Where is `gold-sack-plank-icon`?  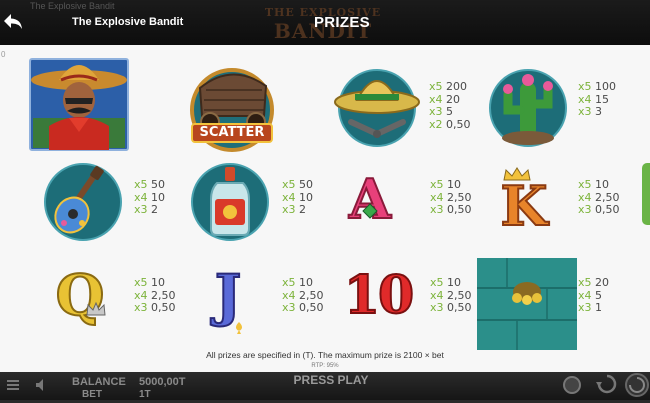 gold-sack-plank-icon is located at coordinates (527, 306).